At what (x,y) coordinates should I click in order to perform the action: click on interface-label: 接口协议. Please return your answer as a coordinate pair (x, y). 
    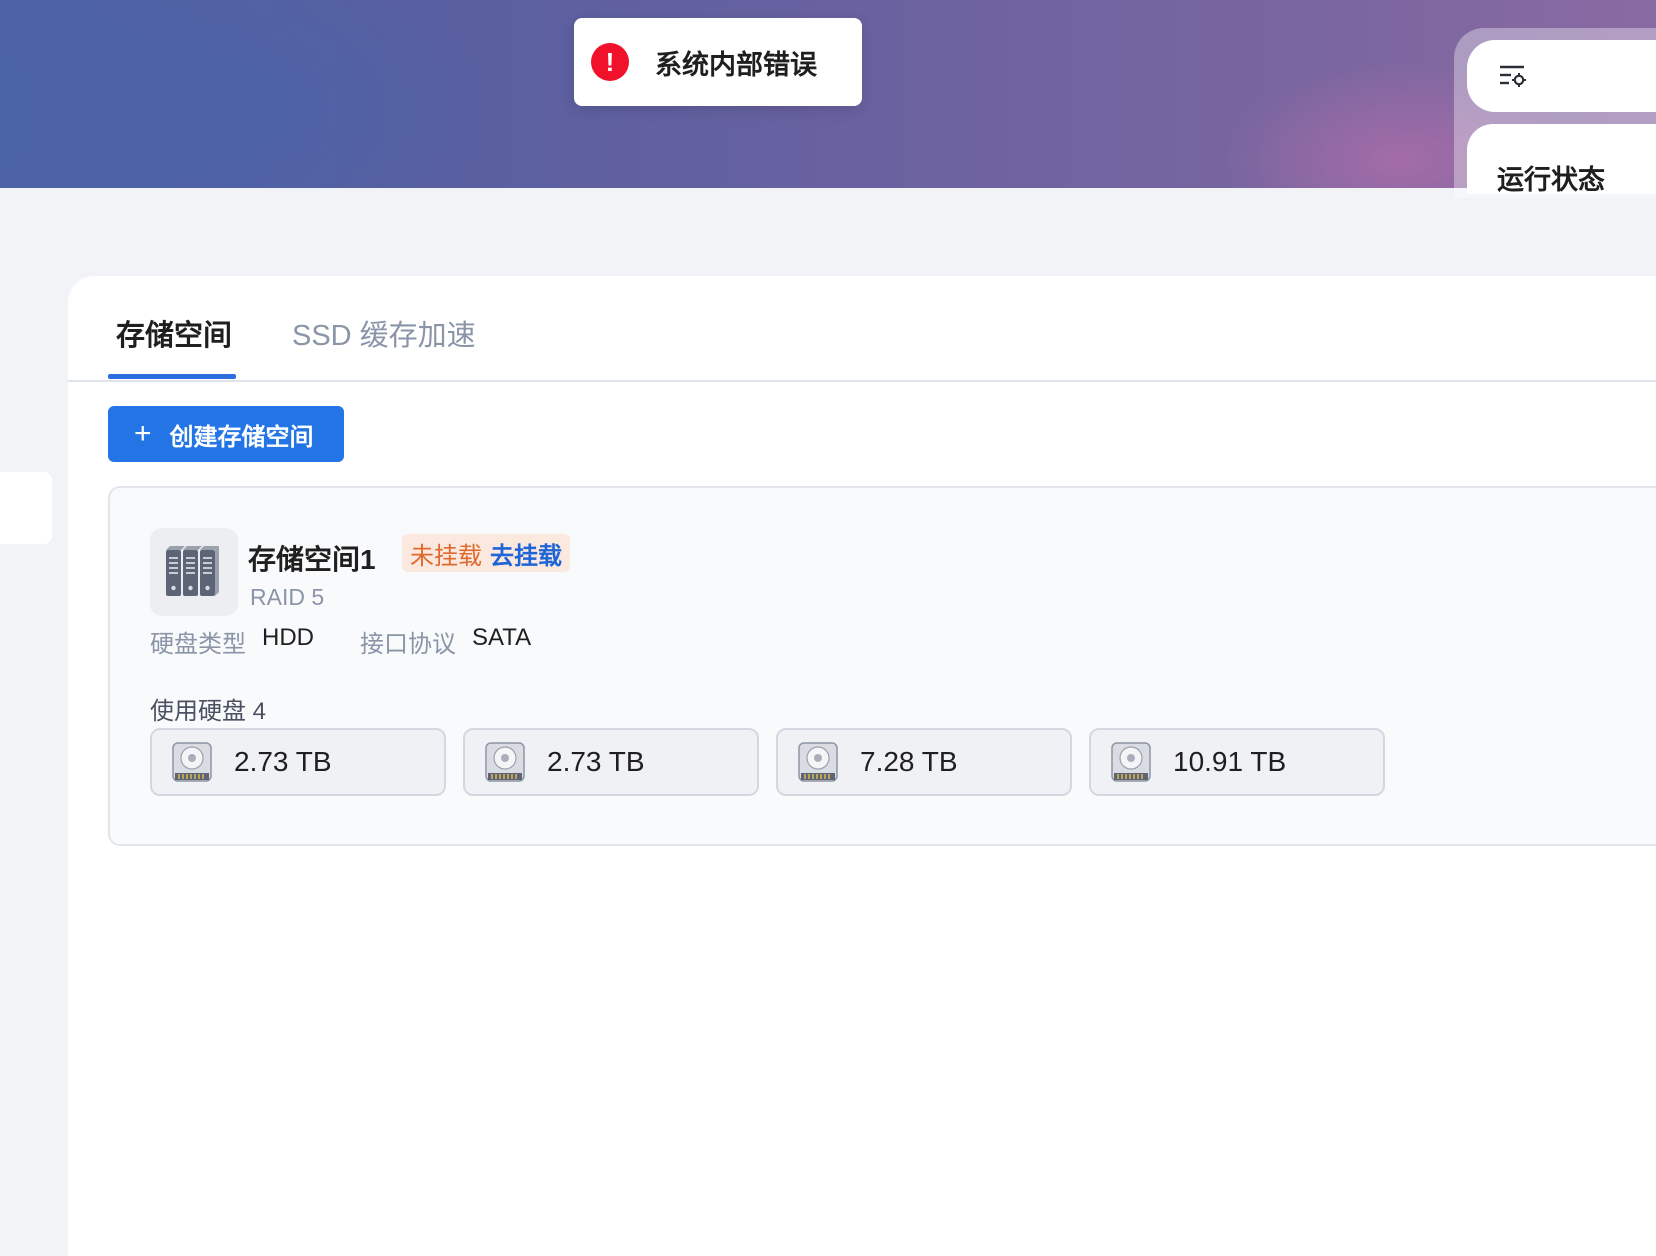
    Looking at the image, I should click on (408, 644).